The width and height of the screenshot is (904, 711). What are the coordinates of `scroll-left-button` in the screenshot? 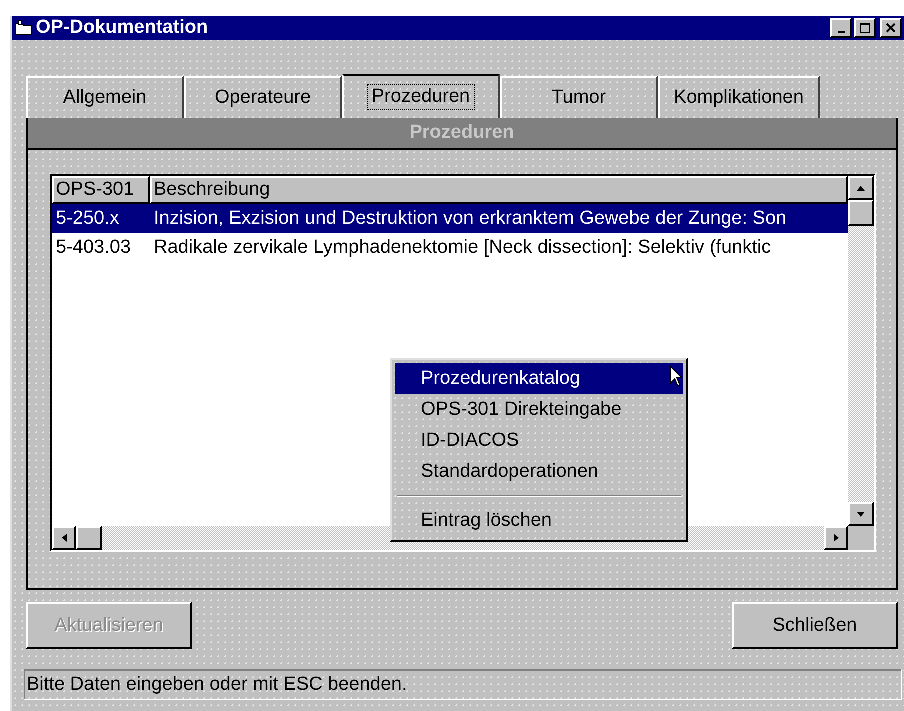 It's located at (64, 538).